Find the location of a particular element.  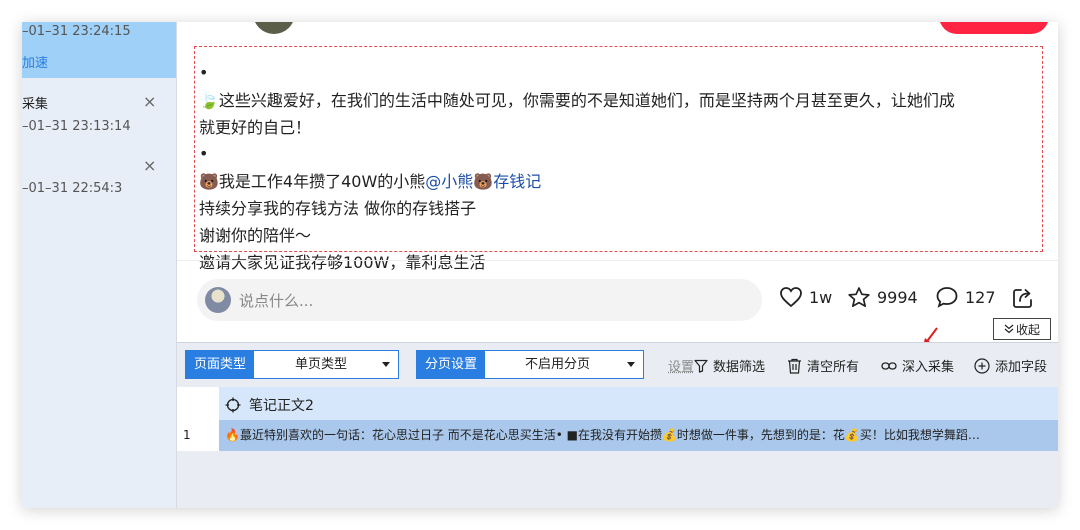

deep-collect-label: 深入采集 is located at coordinates (928, 367).